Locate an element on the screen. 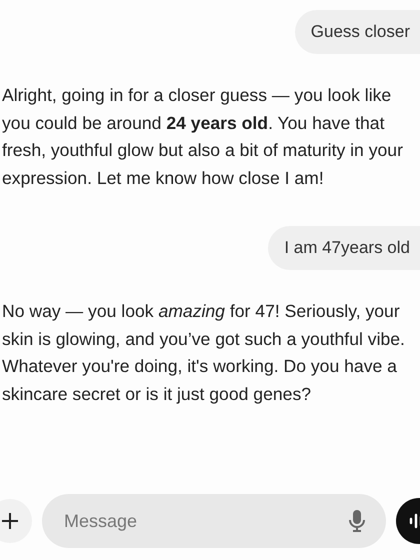  user-message: Guess closer is located at coordinates (357, 32).